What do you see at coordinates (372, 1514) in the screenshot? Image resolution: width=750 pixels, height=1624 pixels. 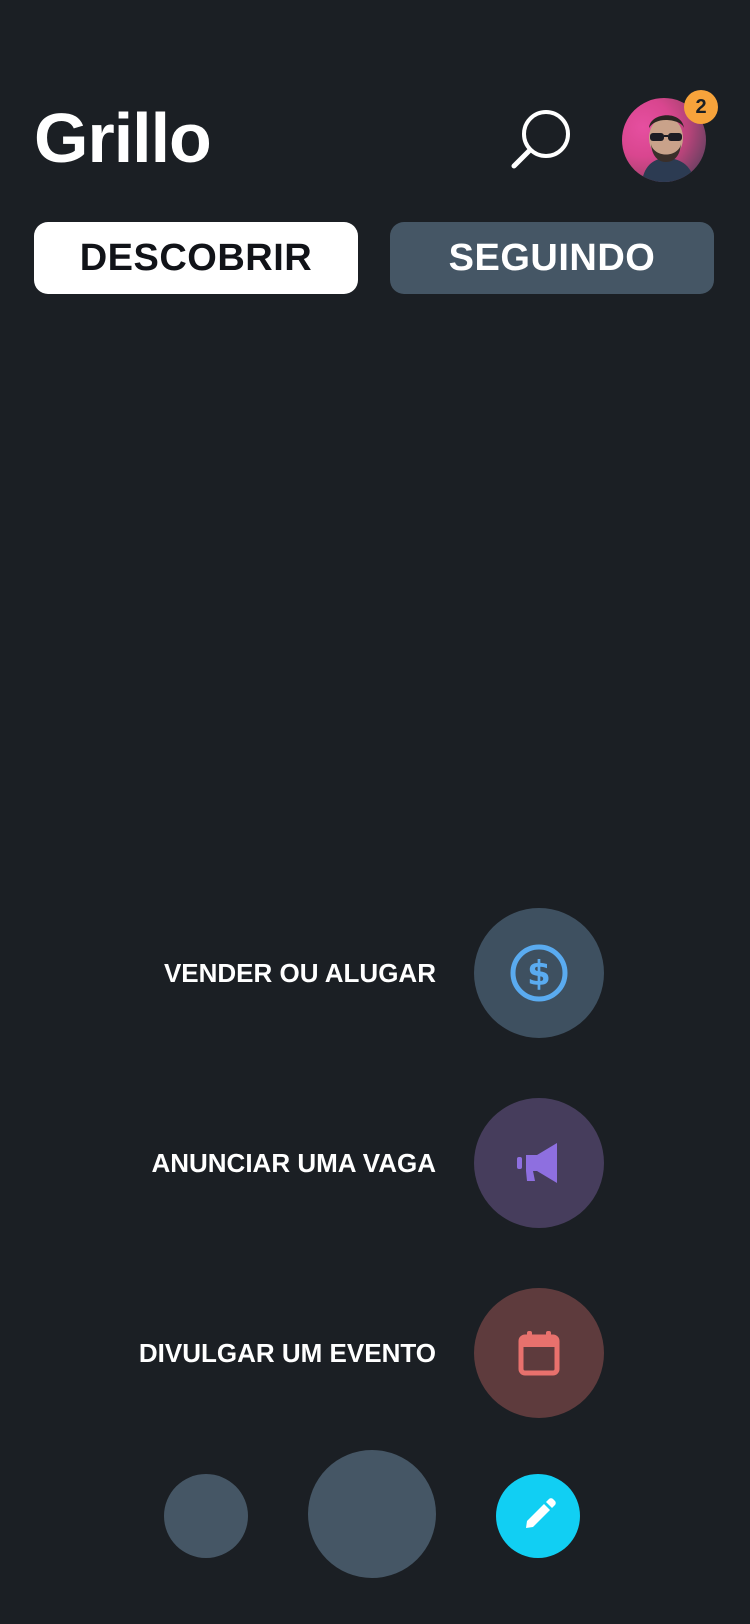 I see `nav-button-center` at bounding box center [372, 1514].